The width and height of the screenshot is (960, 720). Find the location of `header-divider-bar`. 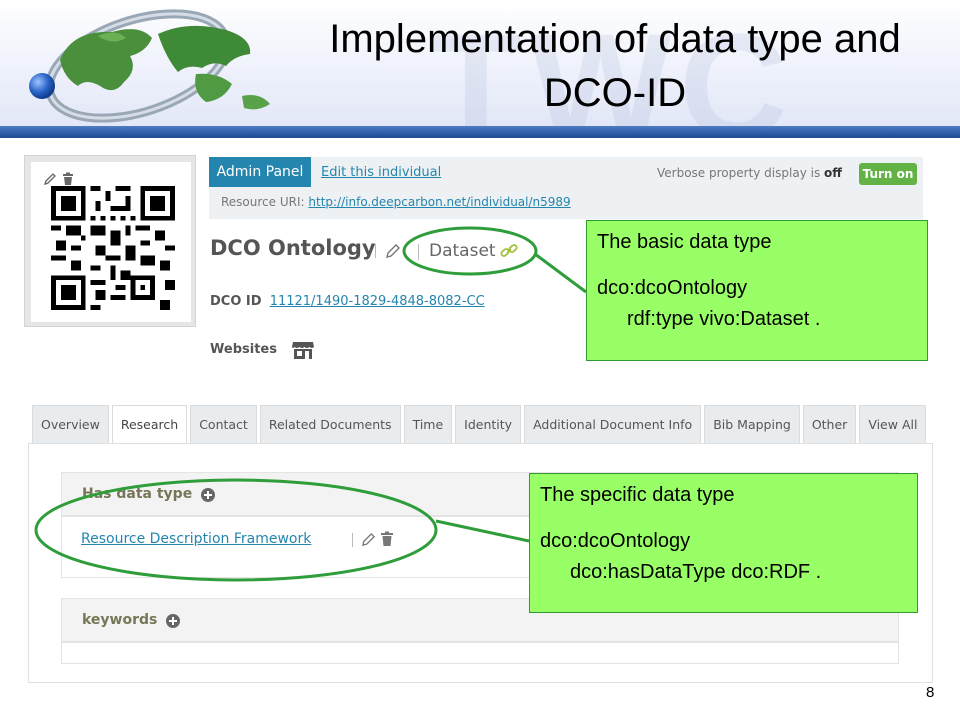

header-divider-bar is located at coordinates (480, 132).